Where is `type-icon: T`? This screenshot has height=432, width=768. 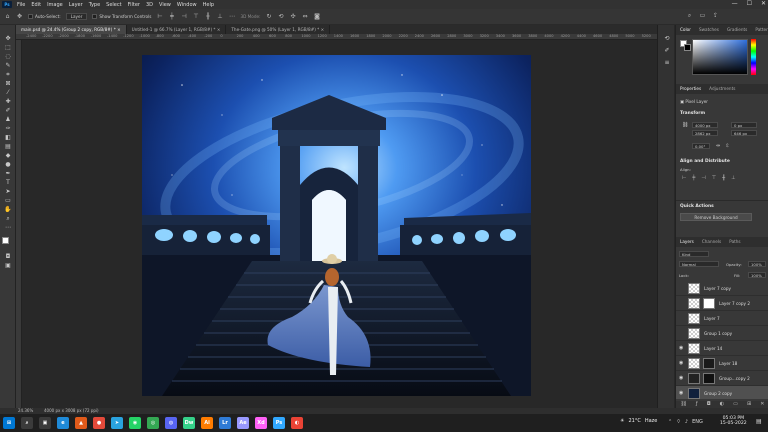
type-icon: T is located at coordinates (8, 182).